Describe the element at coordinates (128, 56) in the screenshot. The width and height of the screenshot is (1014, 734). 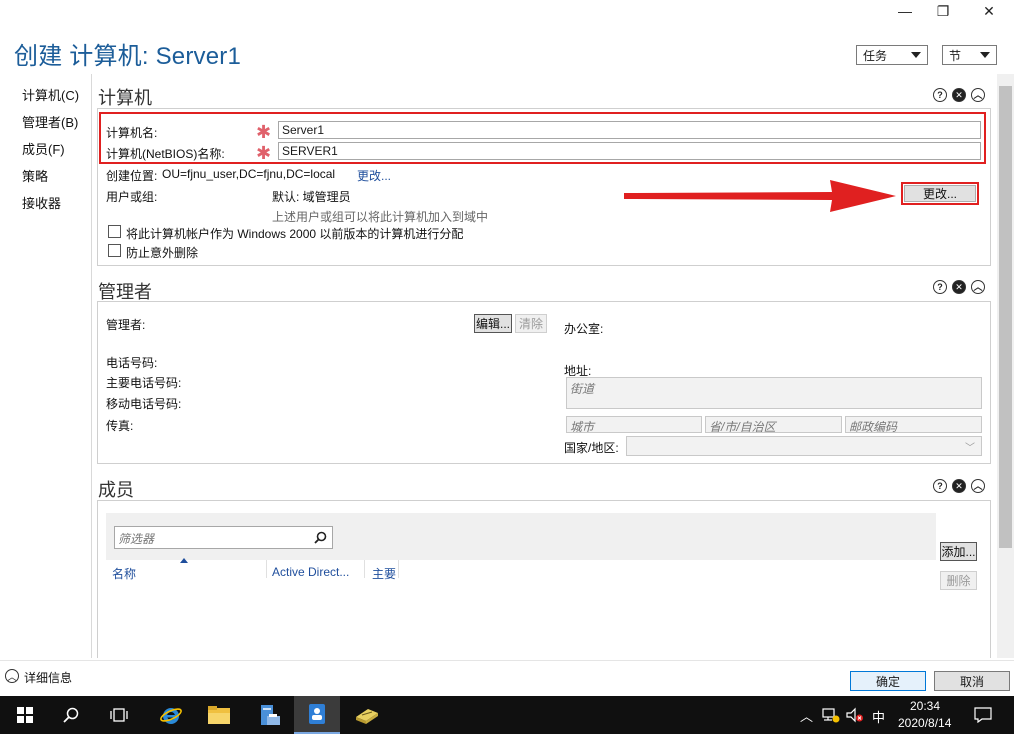
I see `page-title: 创建 计算机: Server1` at that location.